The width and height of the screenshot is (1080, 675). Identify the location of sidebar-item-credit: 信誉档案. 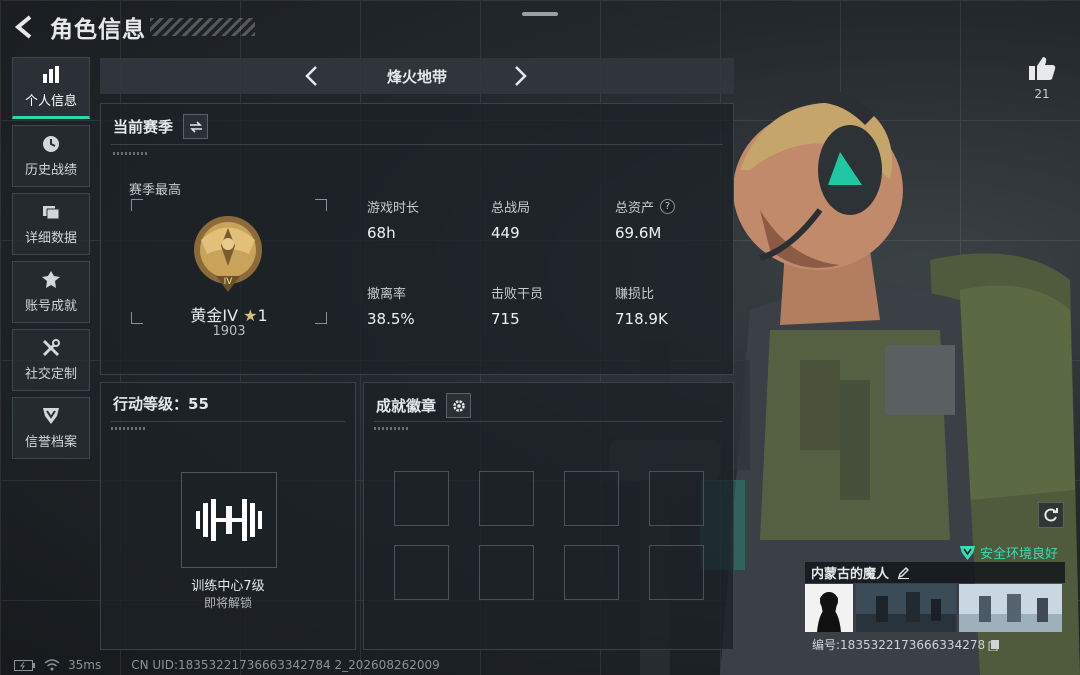
(51, 428).